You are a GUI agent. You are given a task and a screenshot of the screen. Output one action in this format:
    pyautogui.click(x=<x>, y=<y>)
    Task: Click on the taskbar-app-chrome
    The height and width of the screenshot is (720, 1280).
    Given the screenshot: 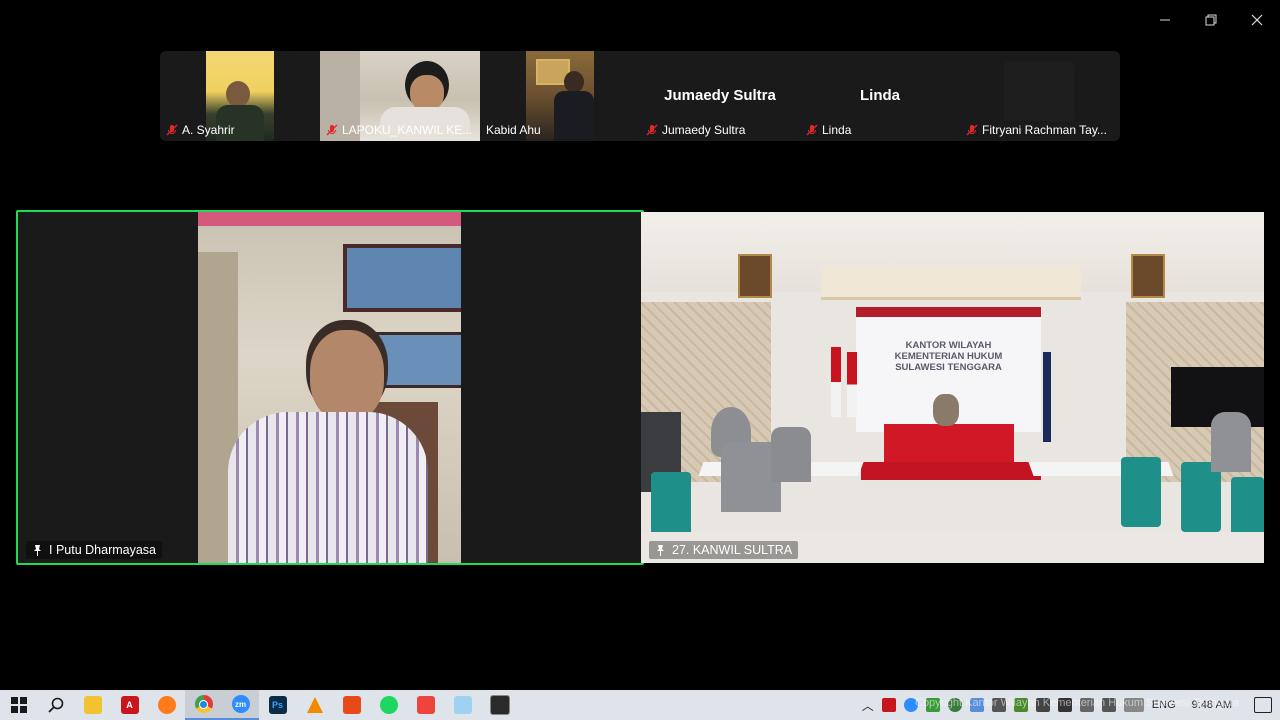 What is the action you would take?
    pyautogui.click(x=203, y=705)
    